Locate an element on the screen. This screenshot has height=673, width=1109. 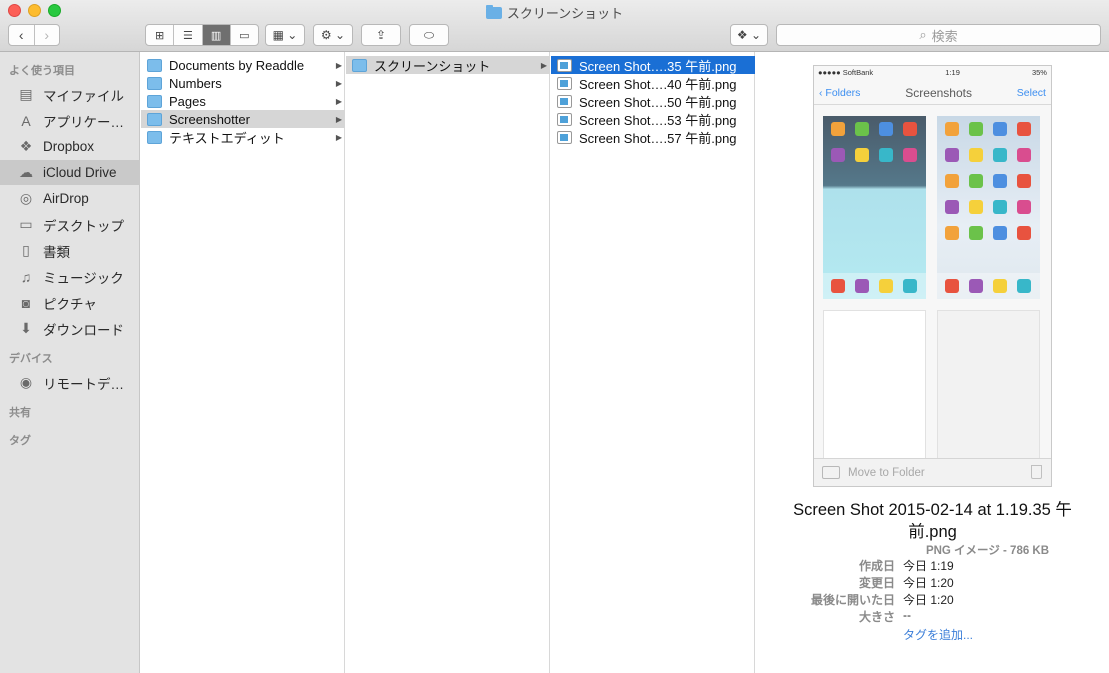
folder-row: テキストエディット ▶ is located at coordinates (243, 137).